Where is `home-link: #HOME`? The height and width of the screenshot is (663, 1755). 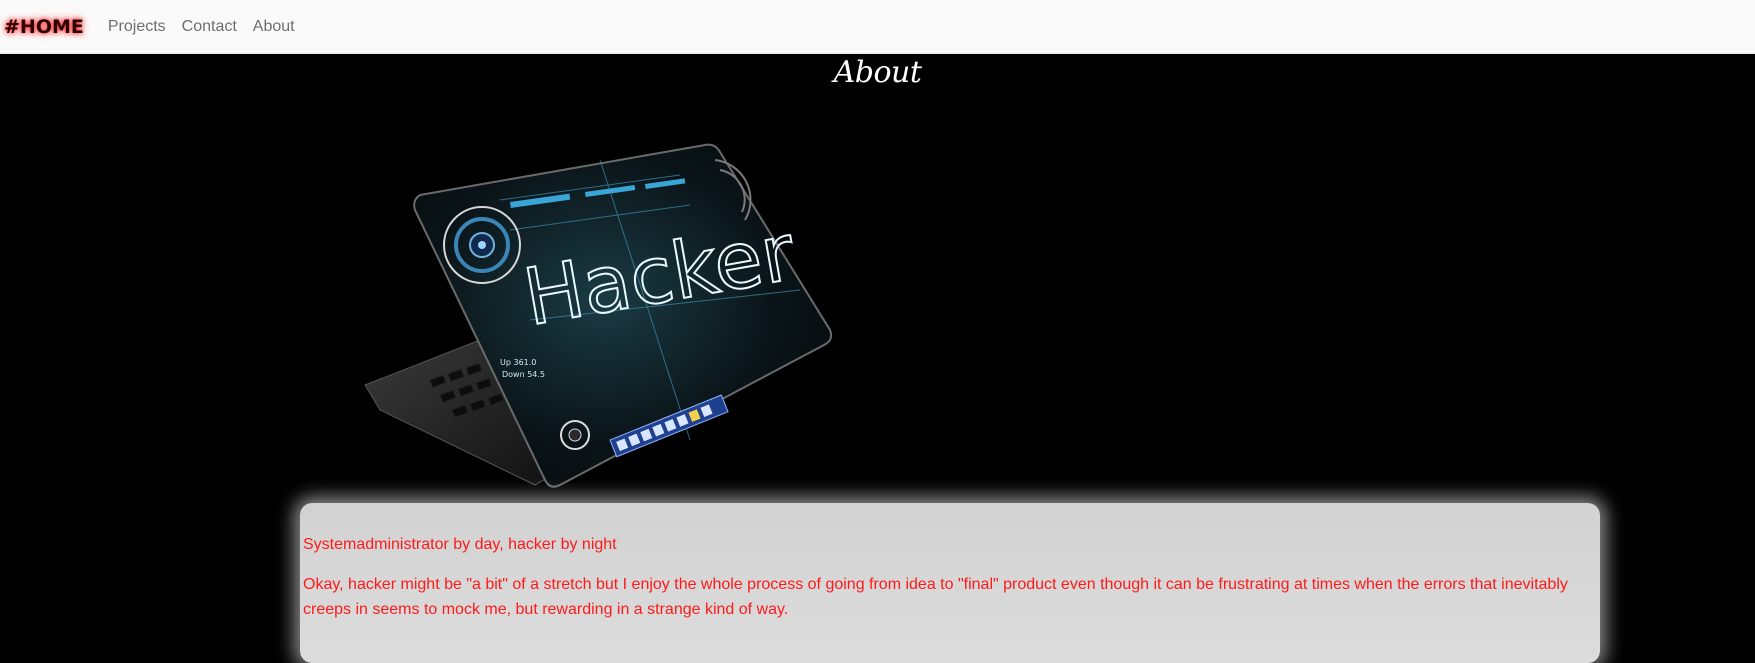
home-link: #HOME is located at coordinates (44, 27).